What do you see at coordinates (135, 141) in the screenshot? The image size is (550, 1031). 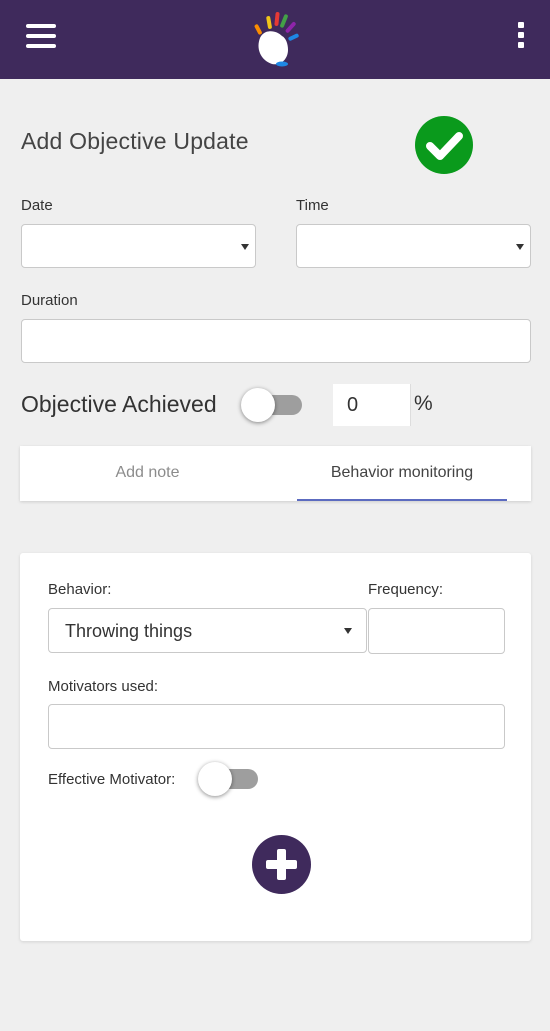 I see `page-title: Add Objective Update` at bounding box center [135, 141].